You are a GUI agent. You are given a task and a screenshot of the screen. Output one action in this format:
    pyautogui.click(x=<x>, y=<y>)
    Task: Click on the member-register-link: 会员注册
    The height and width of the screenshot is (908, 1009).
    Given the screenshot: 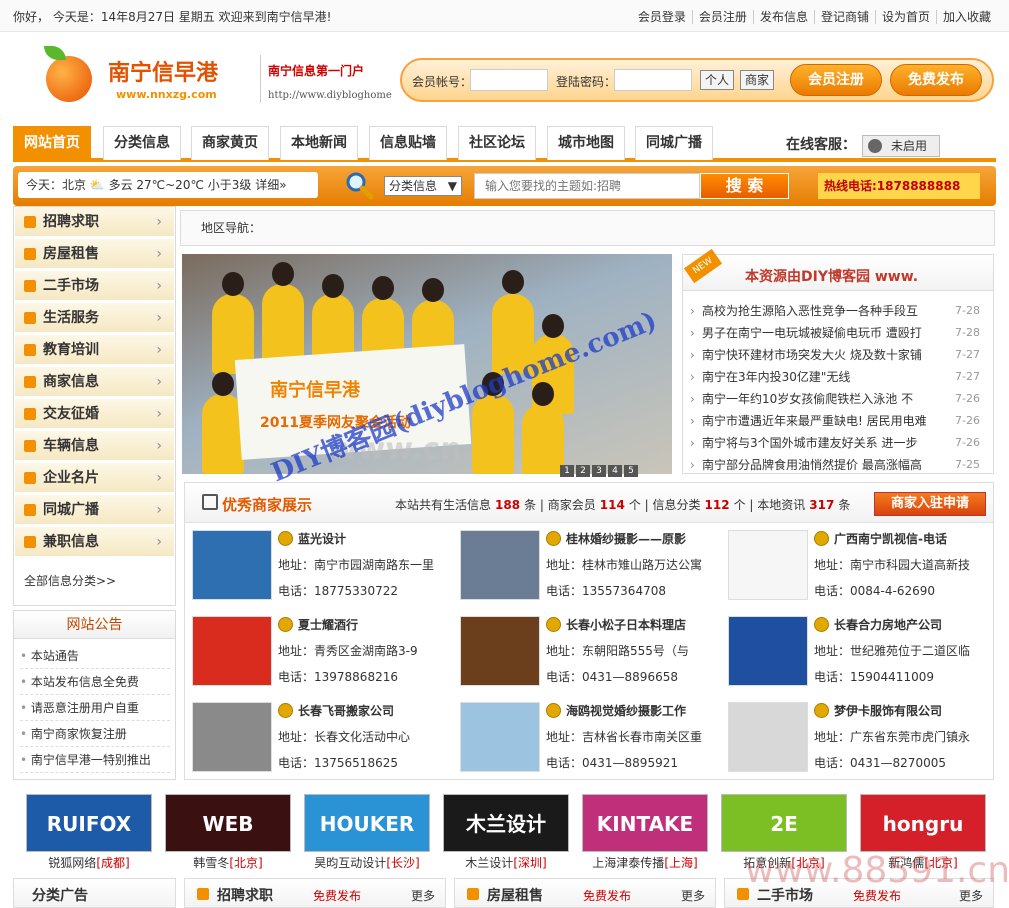 What is the action you would take?
    pyautogui.click(x=722, y=17)
    